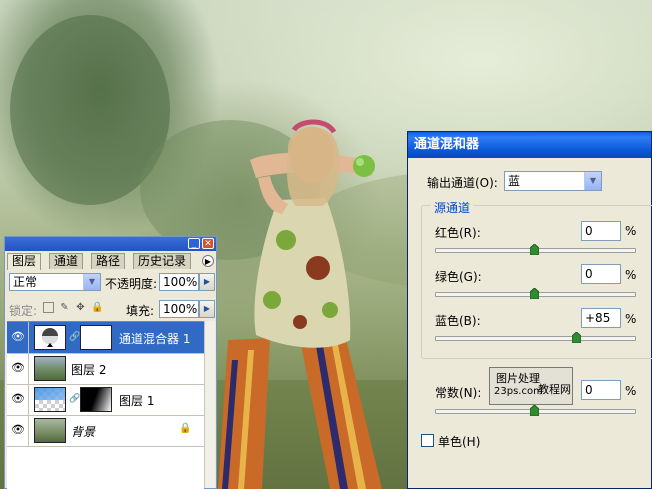 The image size is (652, 489). Describe the element at coordinates (179, 282) in the screenshot. I see `opacity-input: 100%` at that location.